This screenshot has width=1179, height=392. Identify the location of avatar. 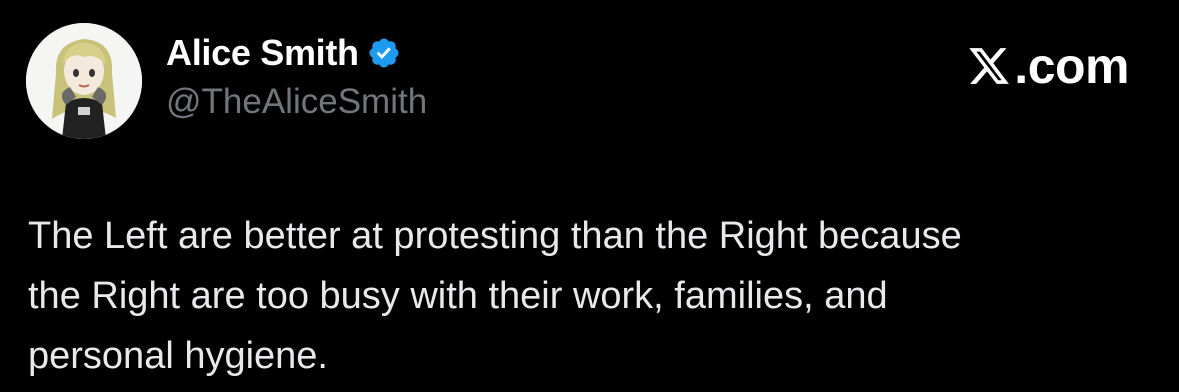
(84, 81).